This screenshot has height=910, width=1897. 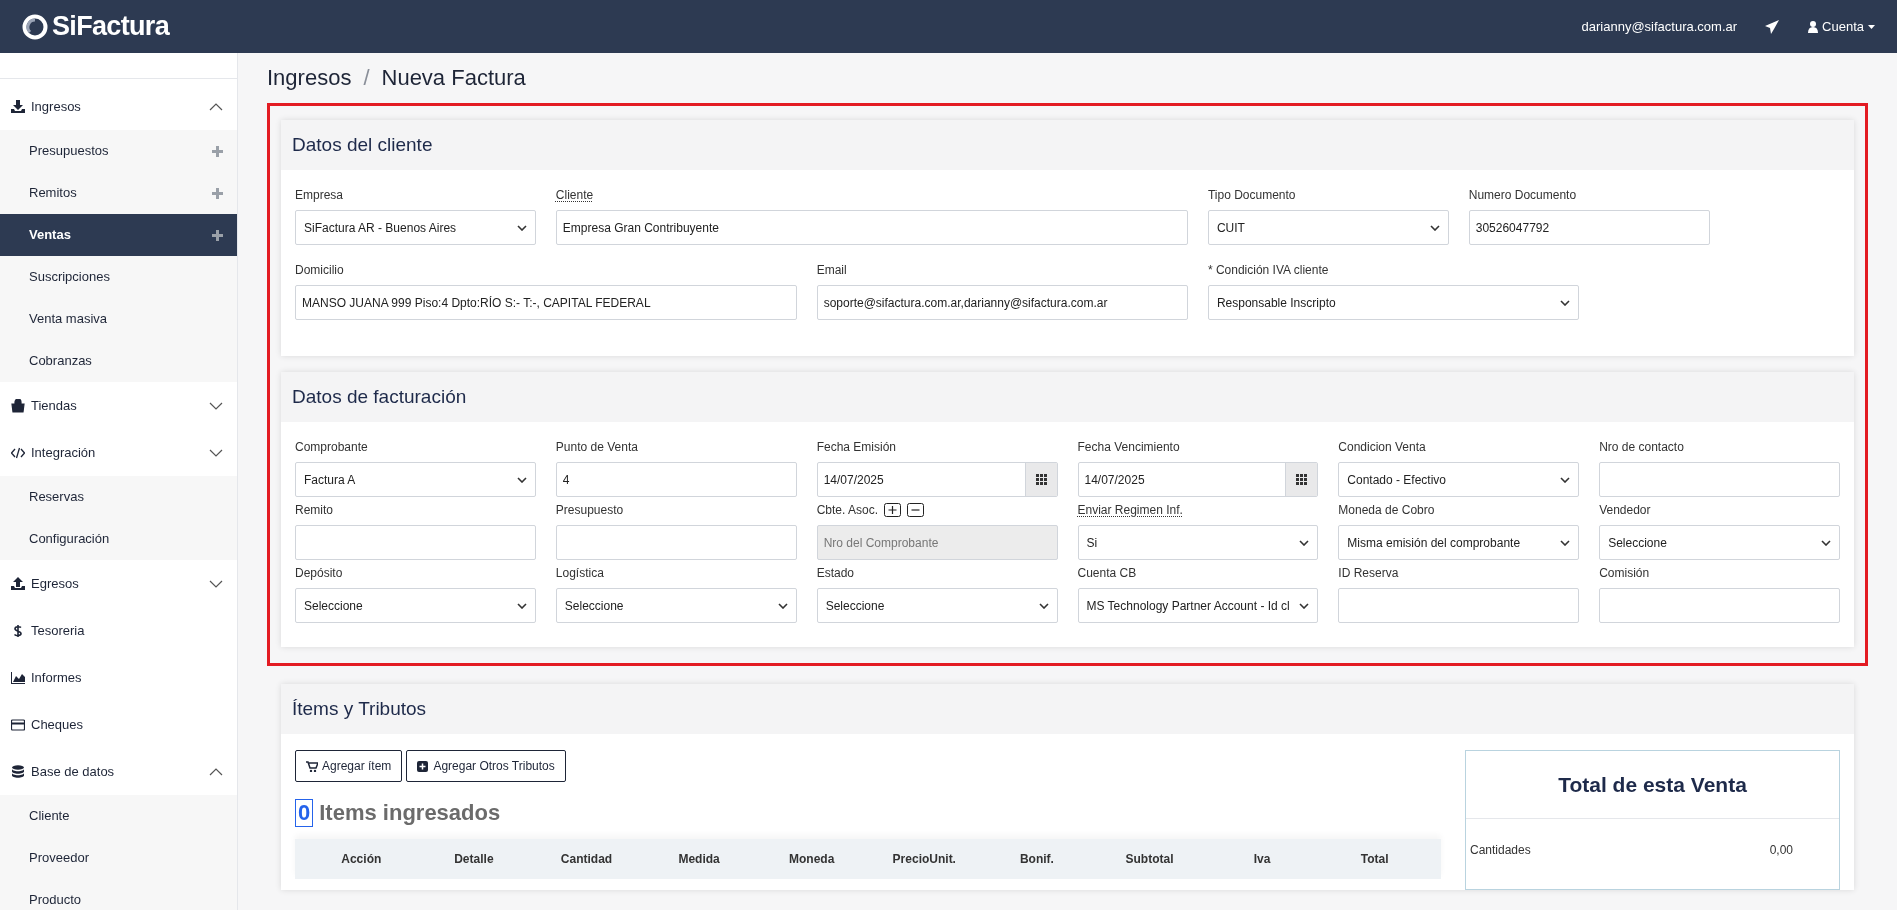 I want to click on breadcrumb-item: Nueva Factura, so click(x=453, y=77).